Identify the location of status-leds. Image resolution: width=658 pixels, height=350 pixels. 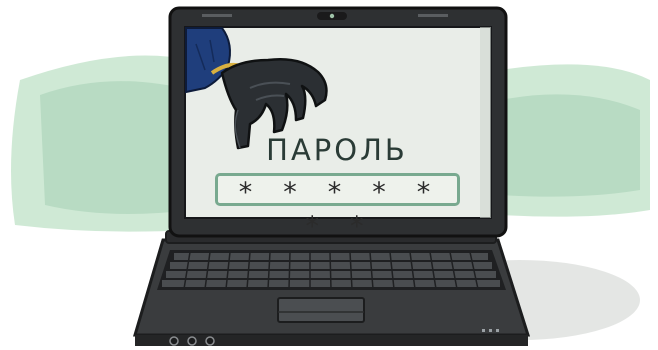
(490, 330).